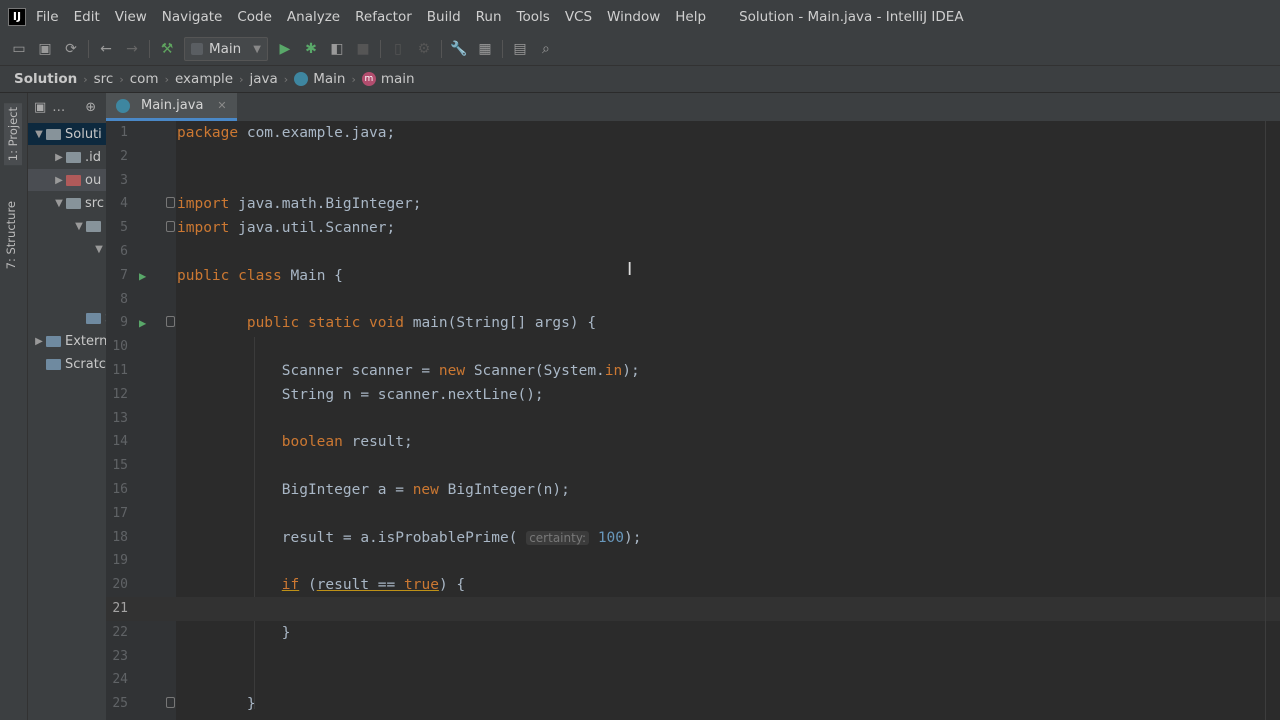 Image resolution: width=1280 pixels, height=720 pixels. Describe the element at coordinates (388, 79) in the screenshot. I see `breadcrumb-item-main: m main` at that location.